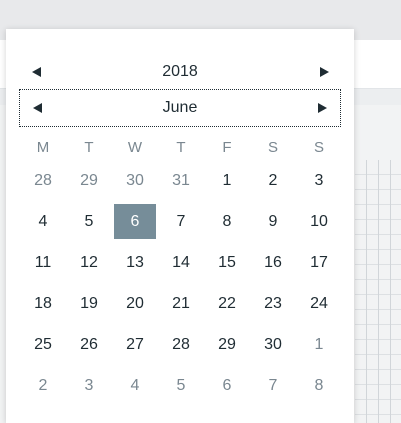 The height and width of the screenshot is (423, 401). I want to click on weekday-header: M T W T F S S, so click(182, 150).